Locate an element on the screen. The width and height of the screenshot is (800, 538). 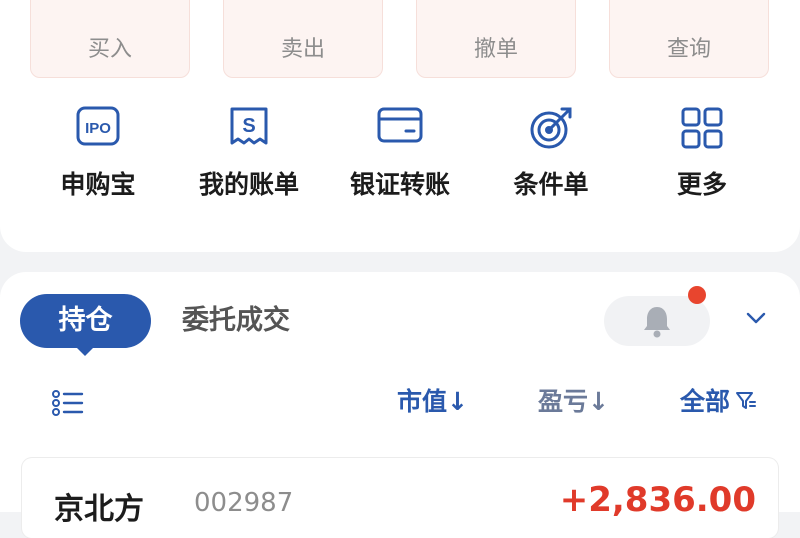
query-label: 查询 is located at coordinates (688, 49).